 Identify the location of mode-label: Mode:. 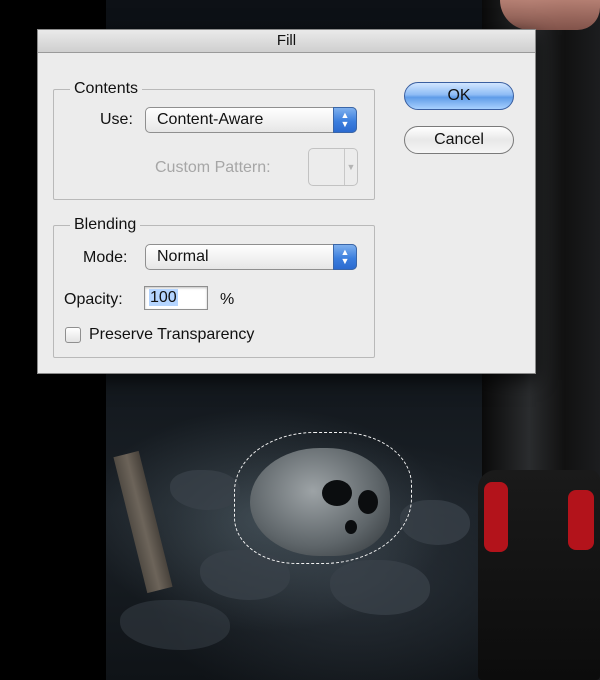
(105, 257).